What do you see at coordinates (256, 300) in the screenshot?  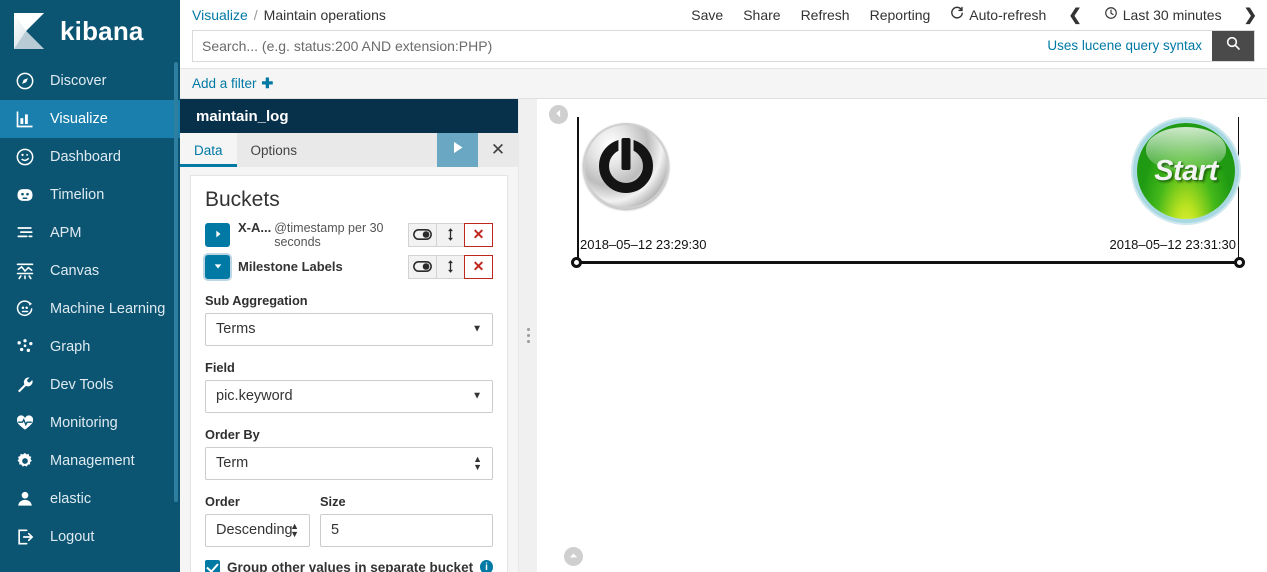 I see `sub-aggregation-label: Sub Aggregation` at bounding box center [256, 300].